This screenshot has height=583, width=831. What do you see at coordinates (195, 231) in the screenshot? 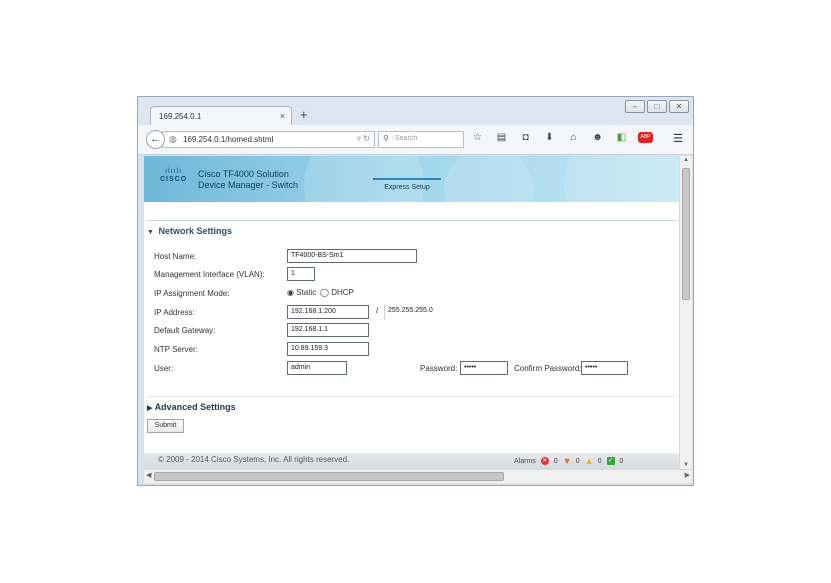
I see `section-title: Network Settings` at bounding box center [195, 231].